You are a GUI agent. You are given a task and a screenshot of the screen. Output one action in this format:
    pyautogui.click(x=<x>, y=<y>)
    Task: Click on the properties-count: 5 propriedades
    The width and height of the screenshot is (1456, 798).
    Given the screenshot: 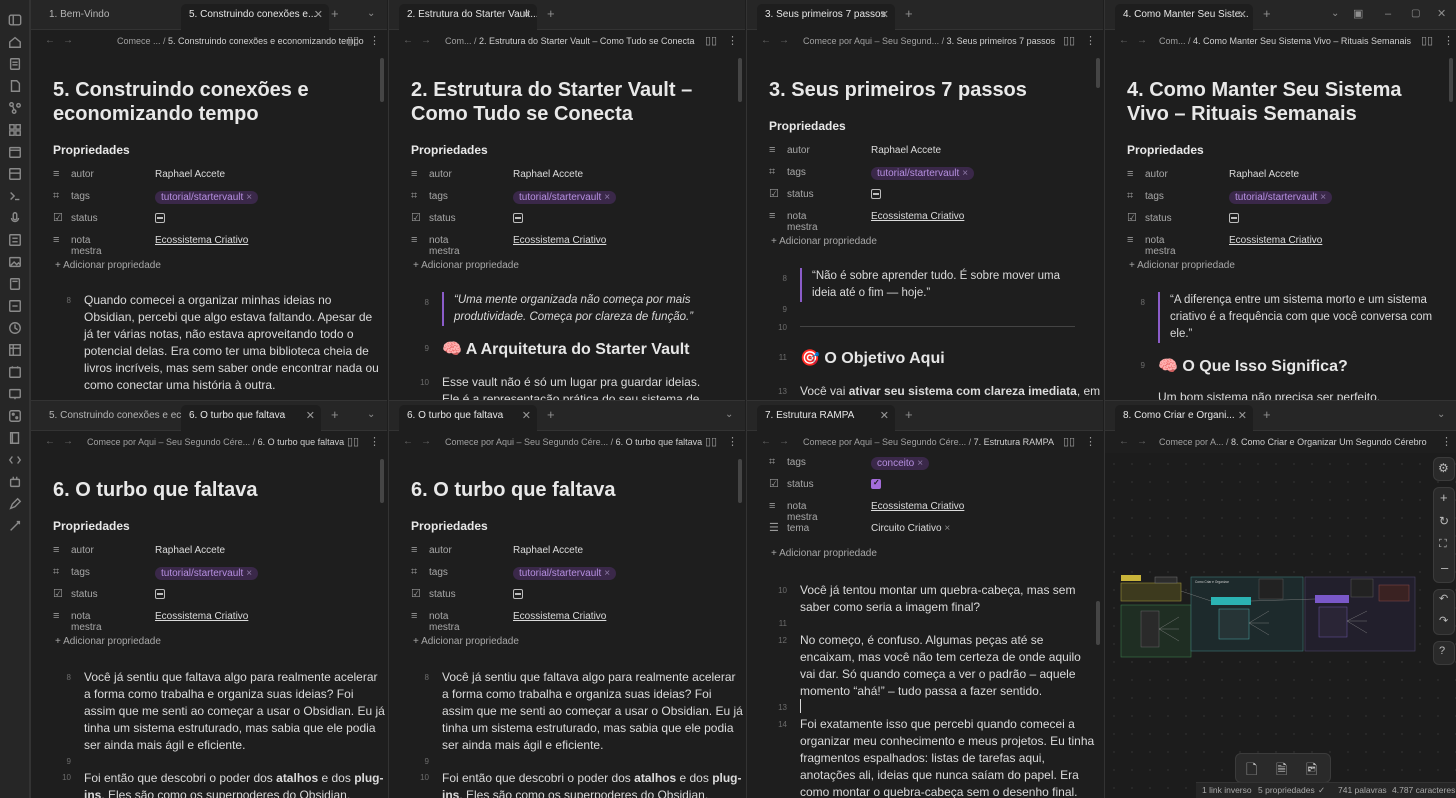 What is the action you would take?
    pyautogui.click(x=1286, y=790)
    